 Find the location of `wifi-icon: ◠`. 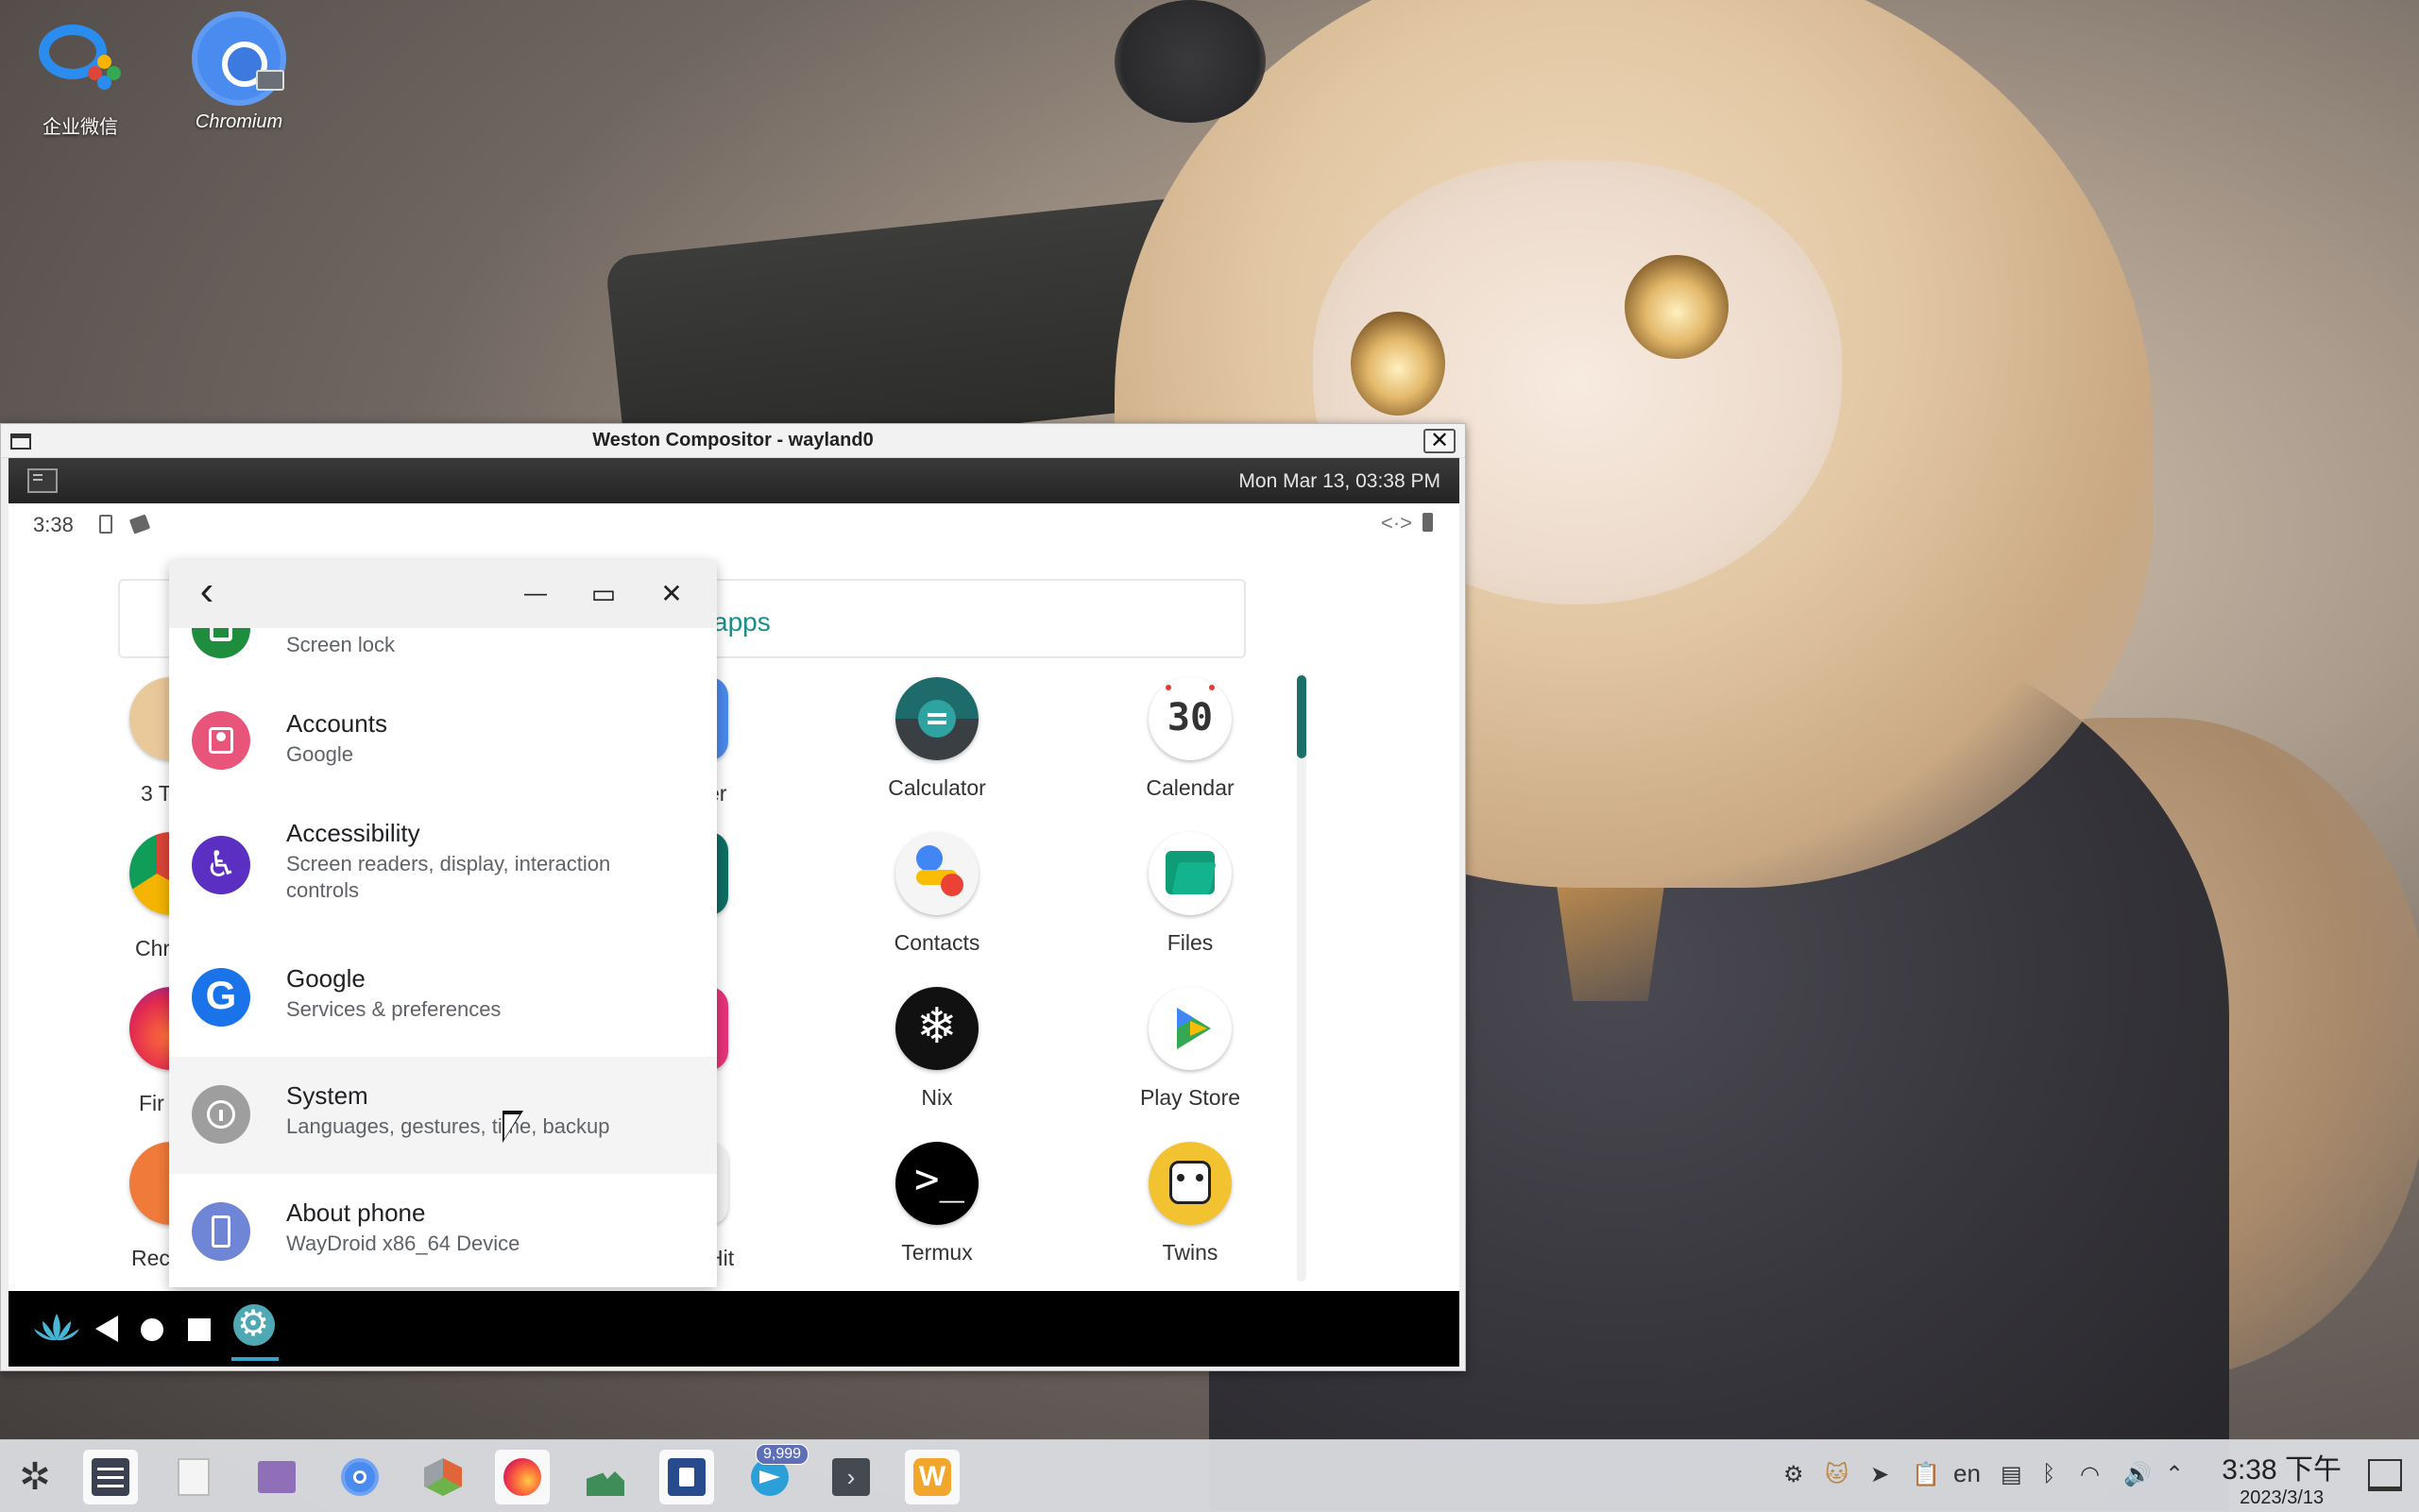

wifi-icon: ◠ is located at coordinates (2090, 1474).